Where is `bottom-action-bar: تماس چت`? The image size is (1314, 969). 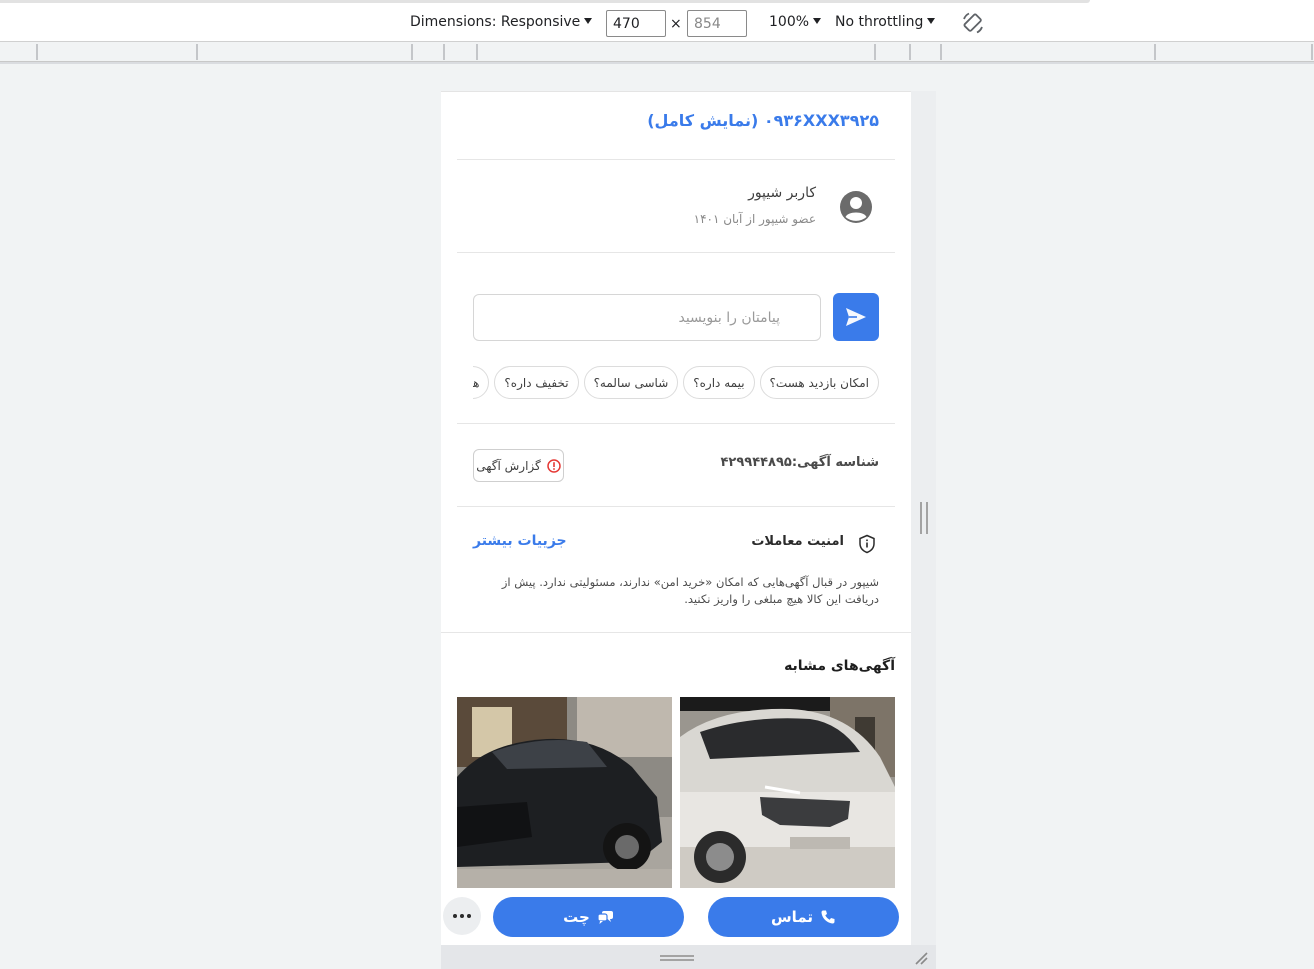
bottom-action-bar: تماس چت is located at coordinates (676, 916).